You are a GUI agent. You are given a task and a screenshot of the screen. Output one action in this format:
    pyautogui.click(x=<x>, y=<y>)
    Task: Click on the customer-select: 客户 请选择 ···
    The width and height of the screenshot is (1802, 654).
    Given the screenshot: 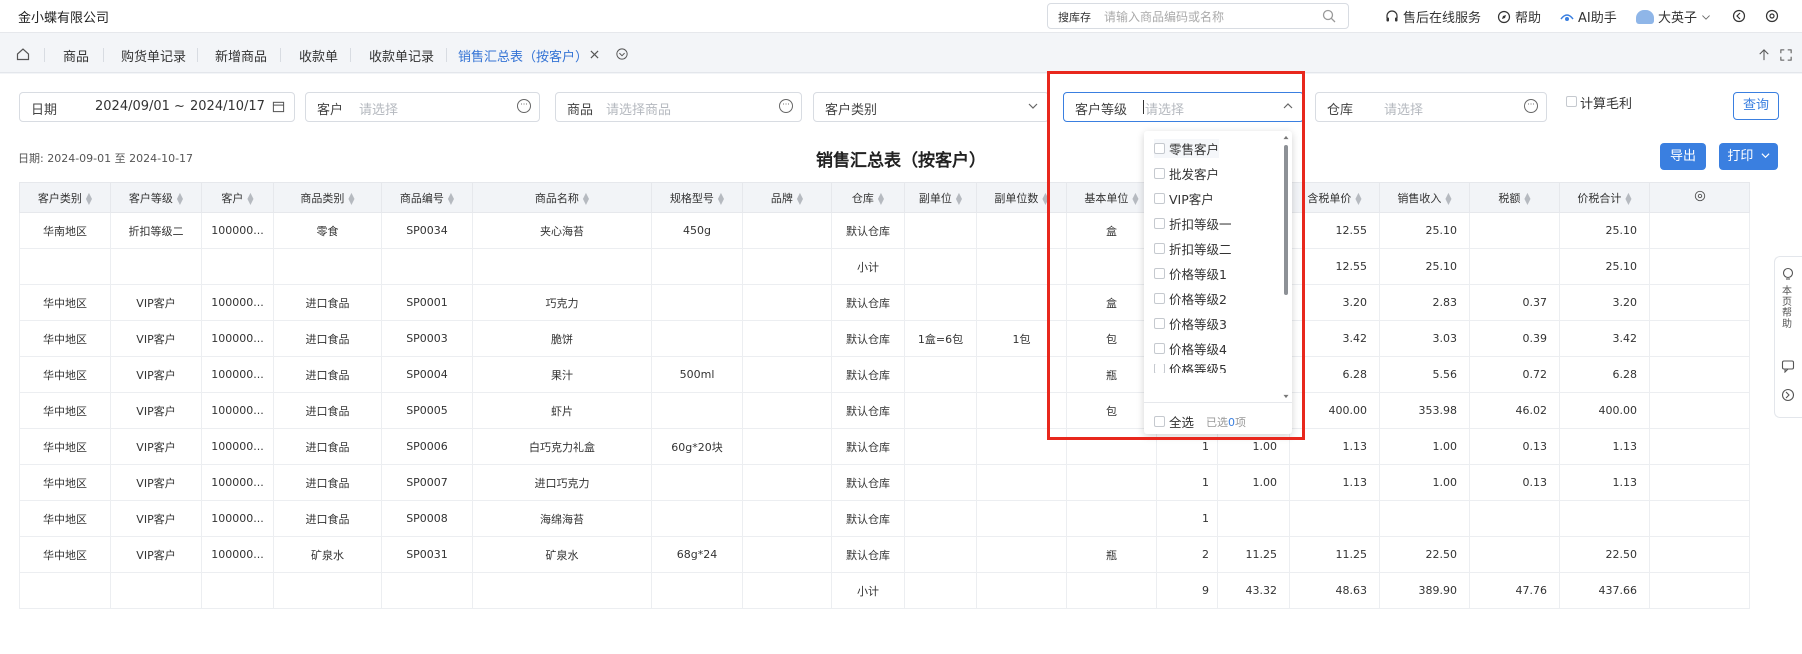 What is the action you would take?
    pyautogui.click(x=422, y=107)
    